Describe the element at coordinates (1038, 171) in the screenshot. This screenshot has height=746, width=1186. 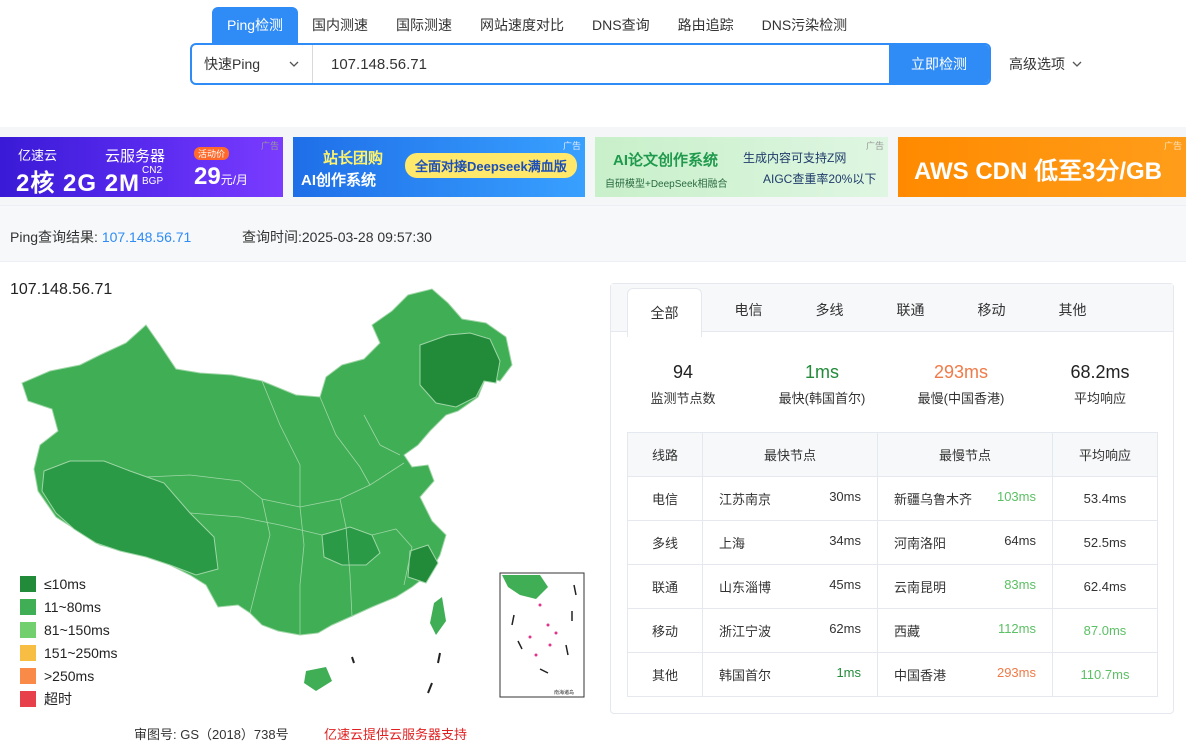
I see `ad-title: AWS CDN 低至3分/GB` at that location.